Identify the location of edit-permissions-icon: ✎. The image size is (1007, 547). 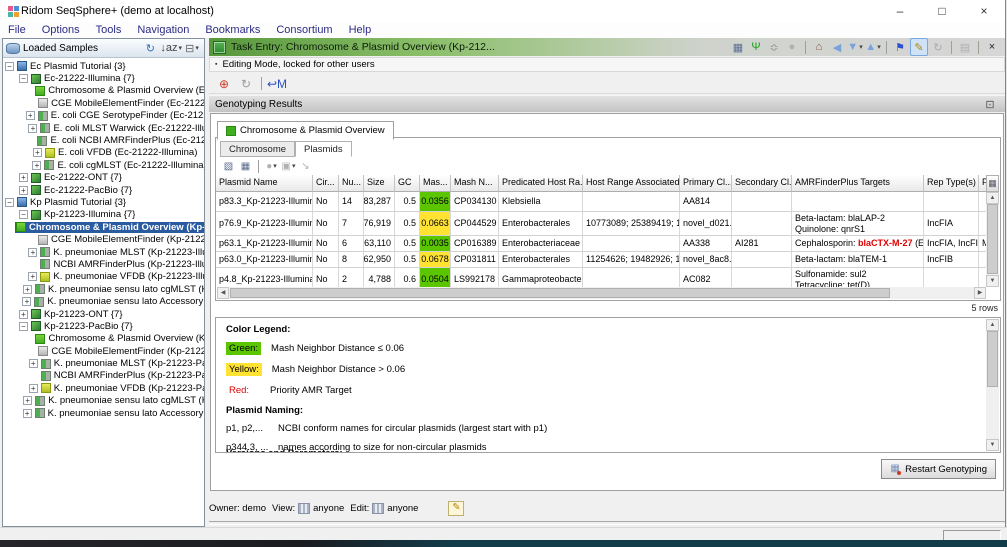
(456, 508).